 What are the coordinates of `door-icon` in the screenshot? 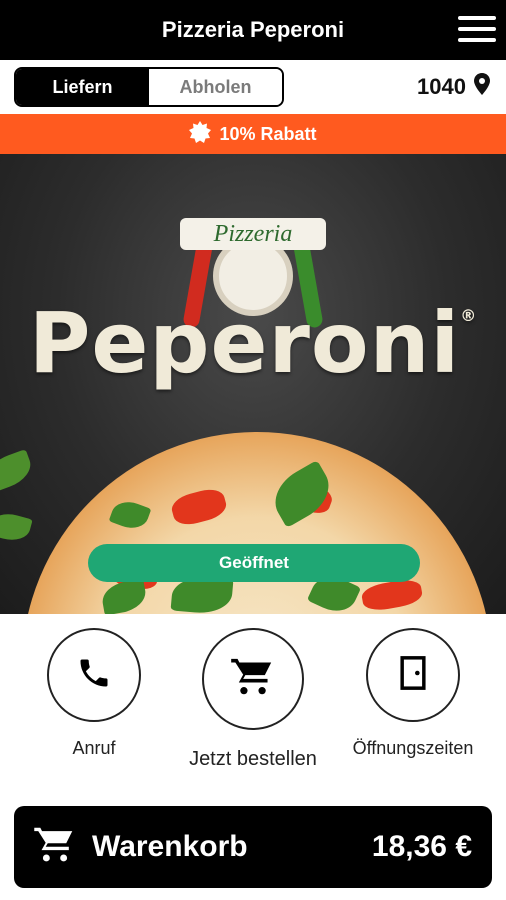 It's located at (413, 675).